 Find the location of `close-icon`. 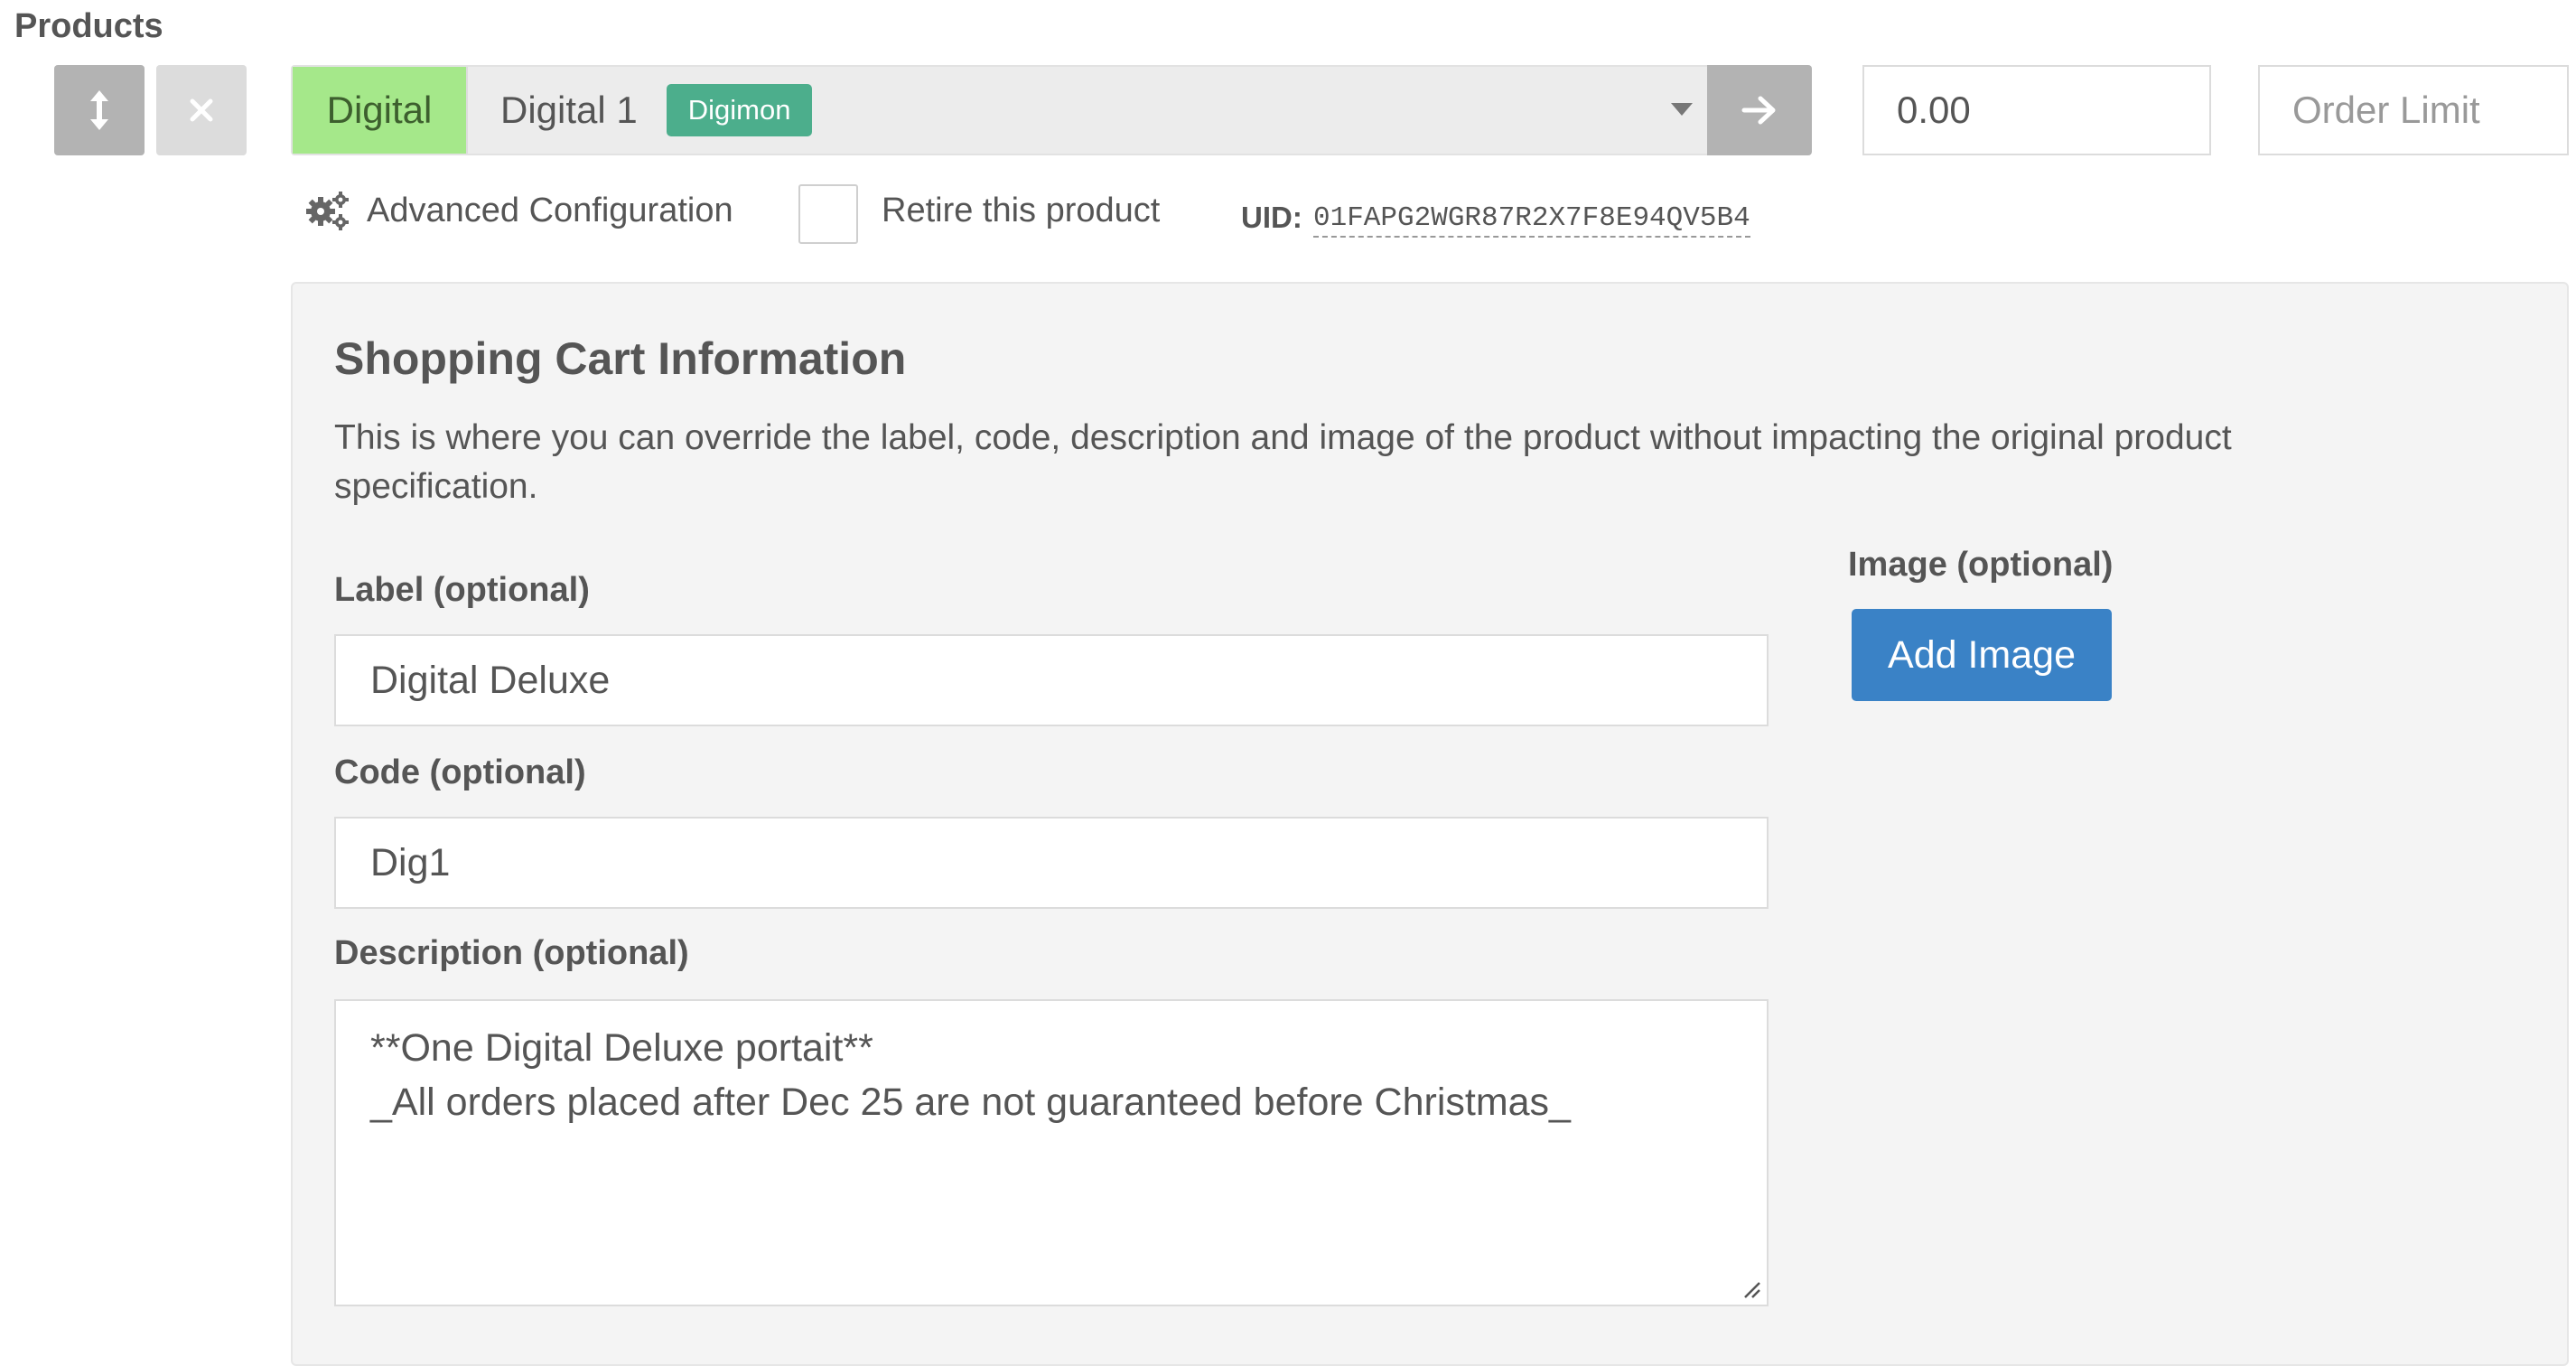

close-icon is located at coordinates (201, 110).